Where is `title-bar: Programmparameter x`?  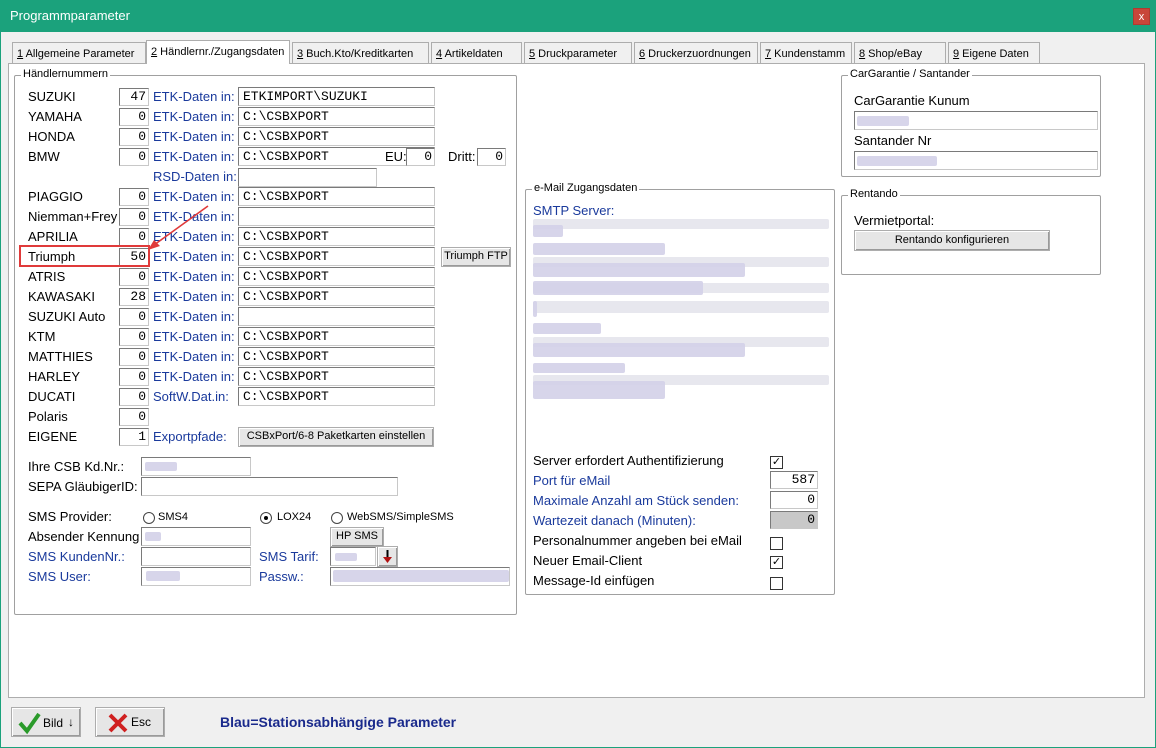 title-bar: Programmparameter x is located at coordinates (578, 16).